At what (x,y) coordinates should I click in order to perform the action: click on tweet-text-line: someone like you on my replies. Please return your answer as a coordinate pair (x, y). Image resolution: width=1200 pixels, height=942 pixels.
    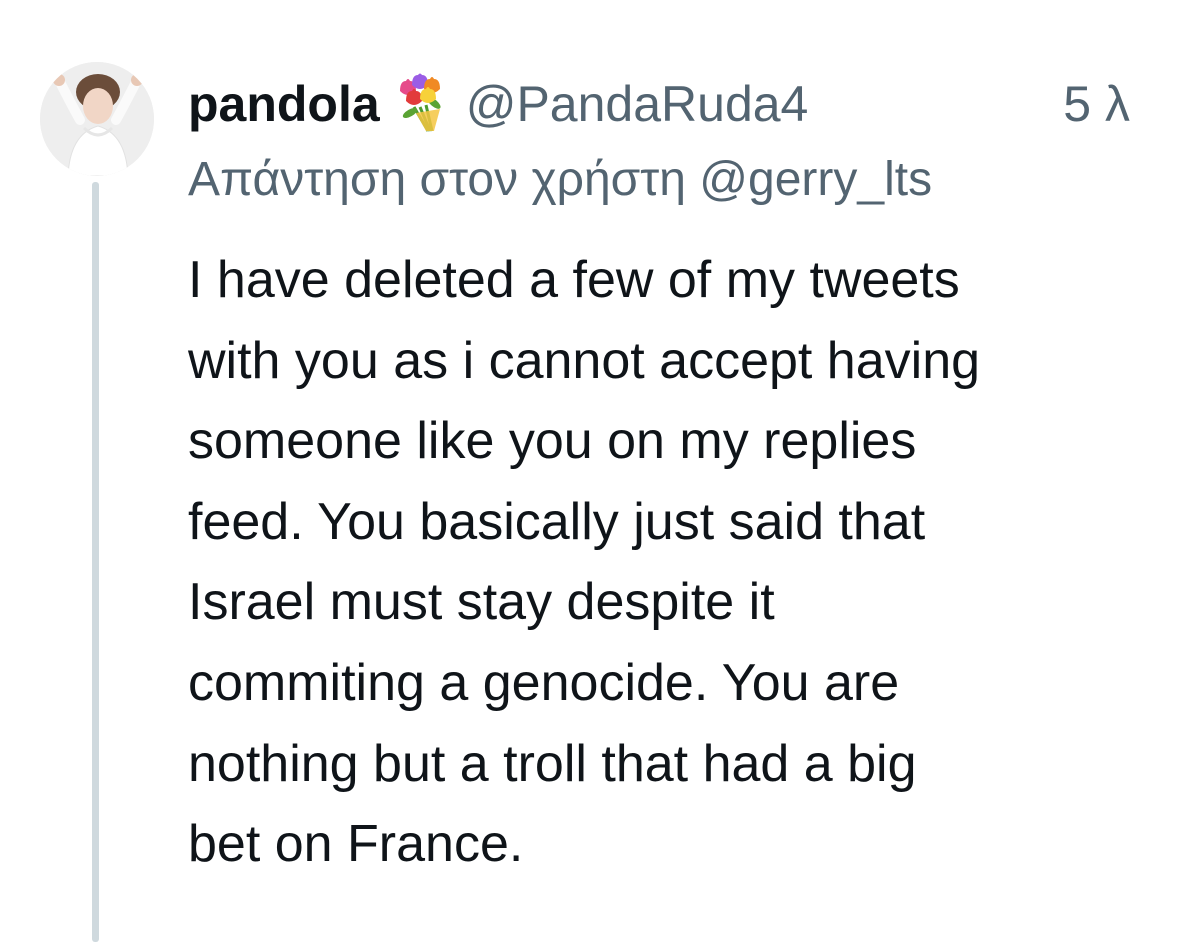
    Looking at the image, I should click on (552, 441).